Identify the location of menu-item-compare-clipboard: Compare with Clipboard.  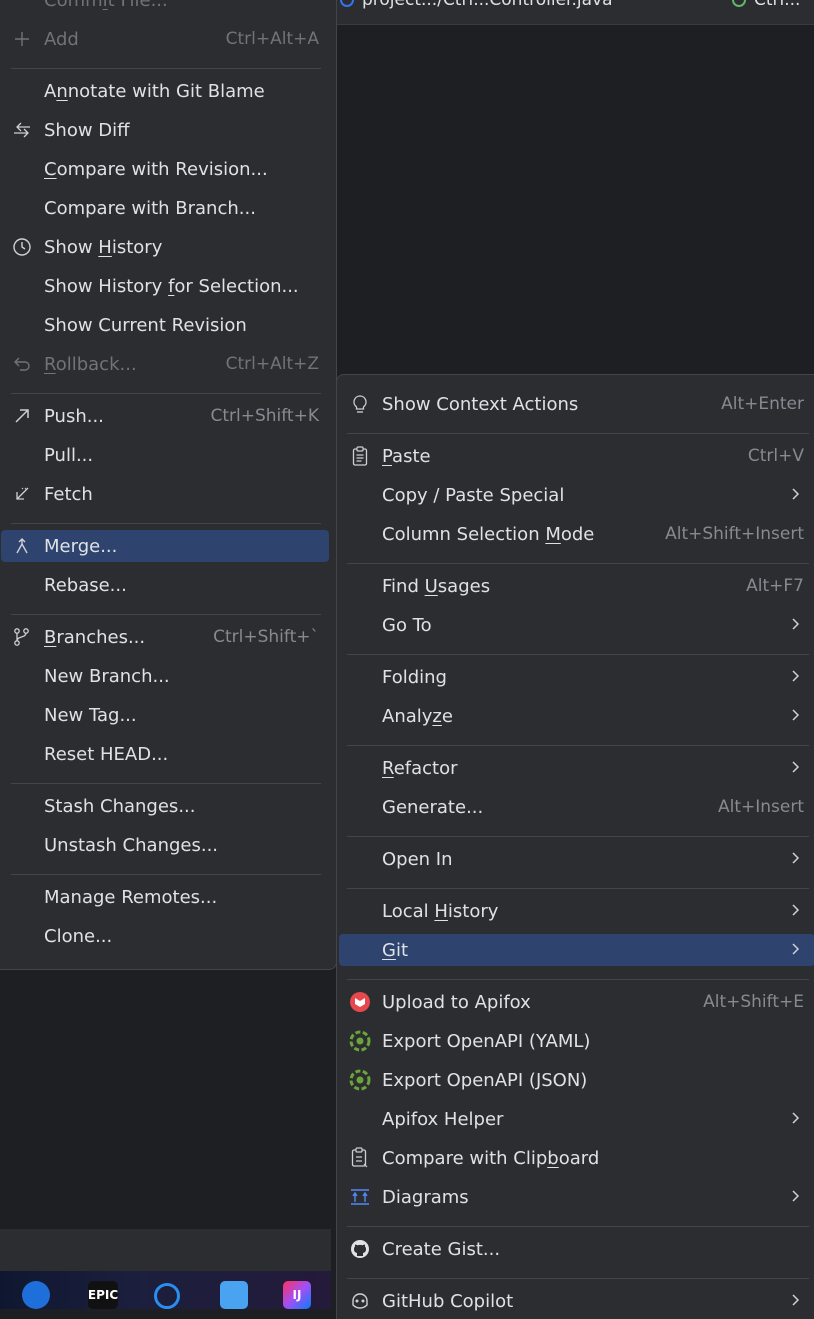
(576, 1158).